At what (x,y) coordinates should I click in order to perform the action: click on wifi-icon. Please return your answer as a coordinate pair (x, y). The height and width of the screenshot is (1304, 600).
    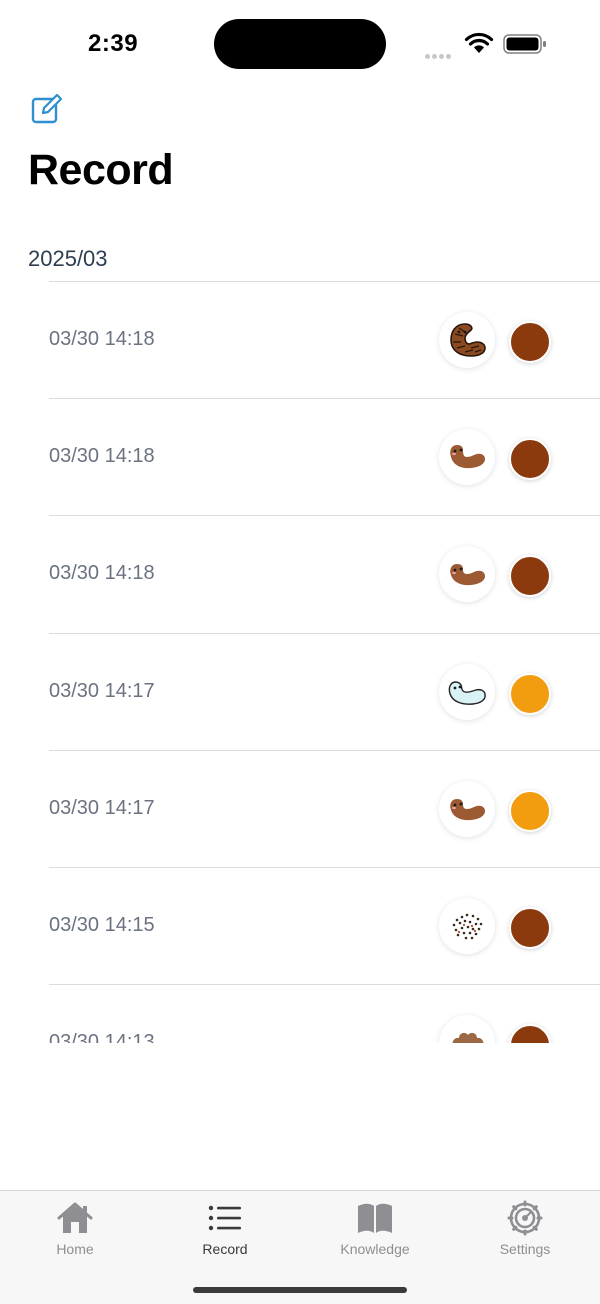
    Looking at the image, I should click on (479, 42).